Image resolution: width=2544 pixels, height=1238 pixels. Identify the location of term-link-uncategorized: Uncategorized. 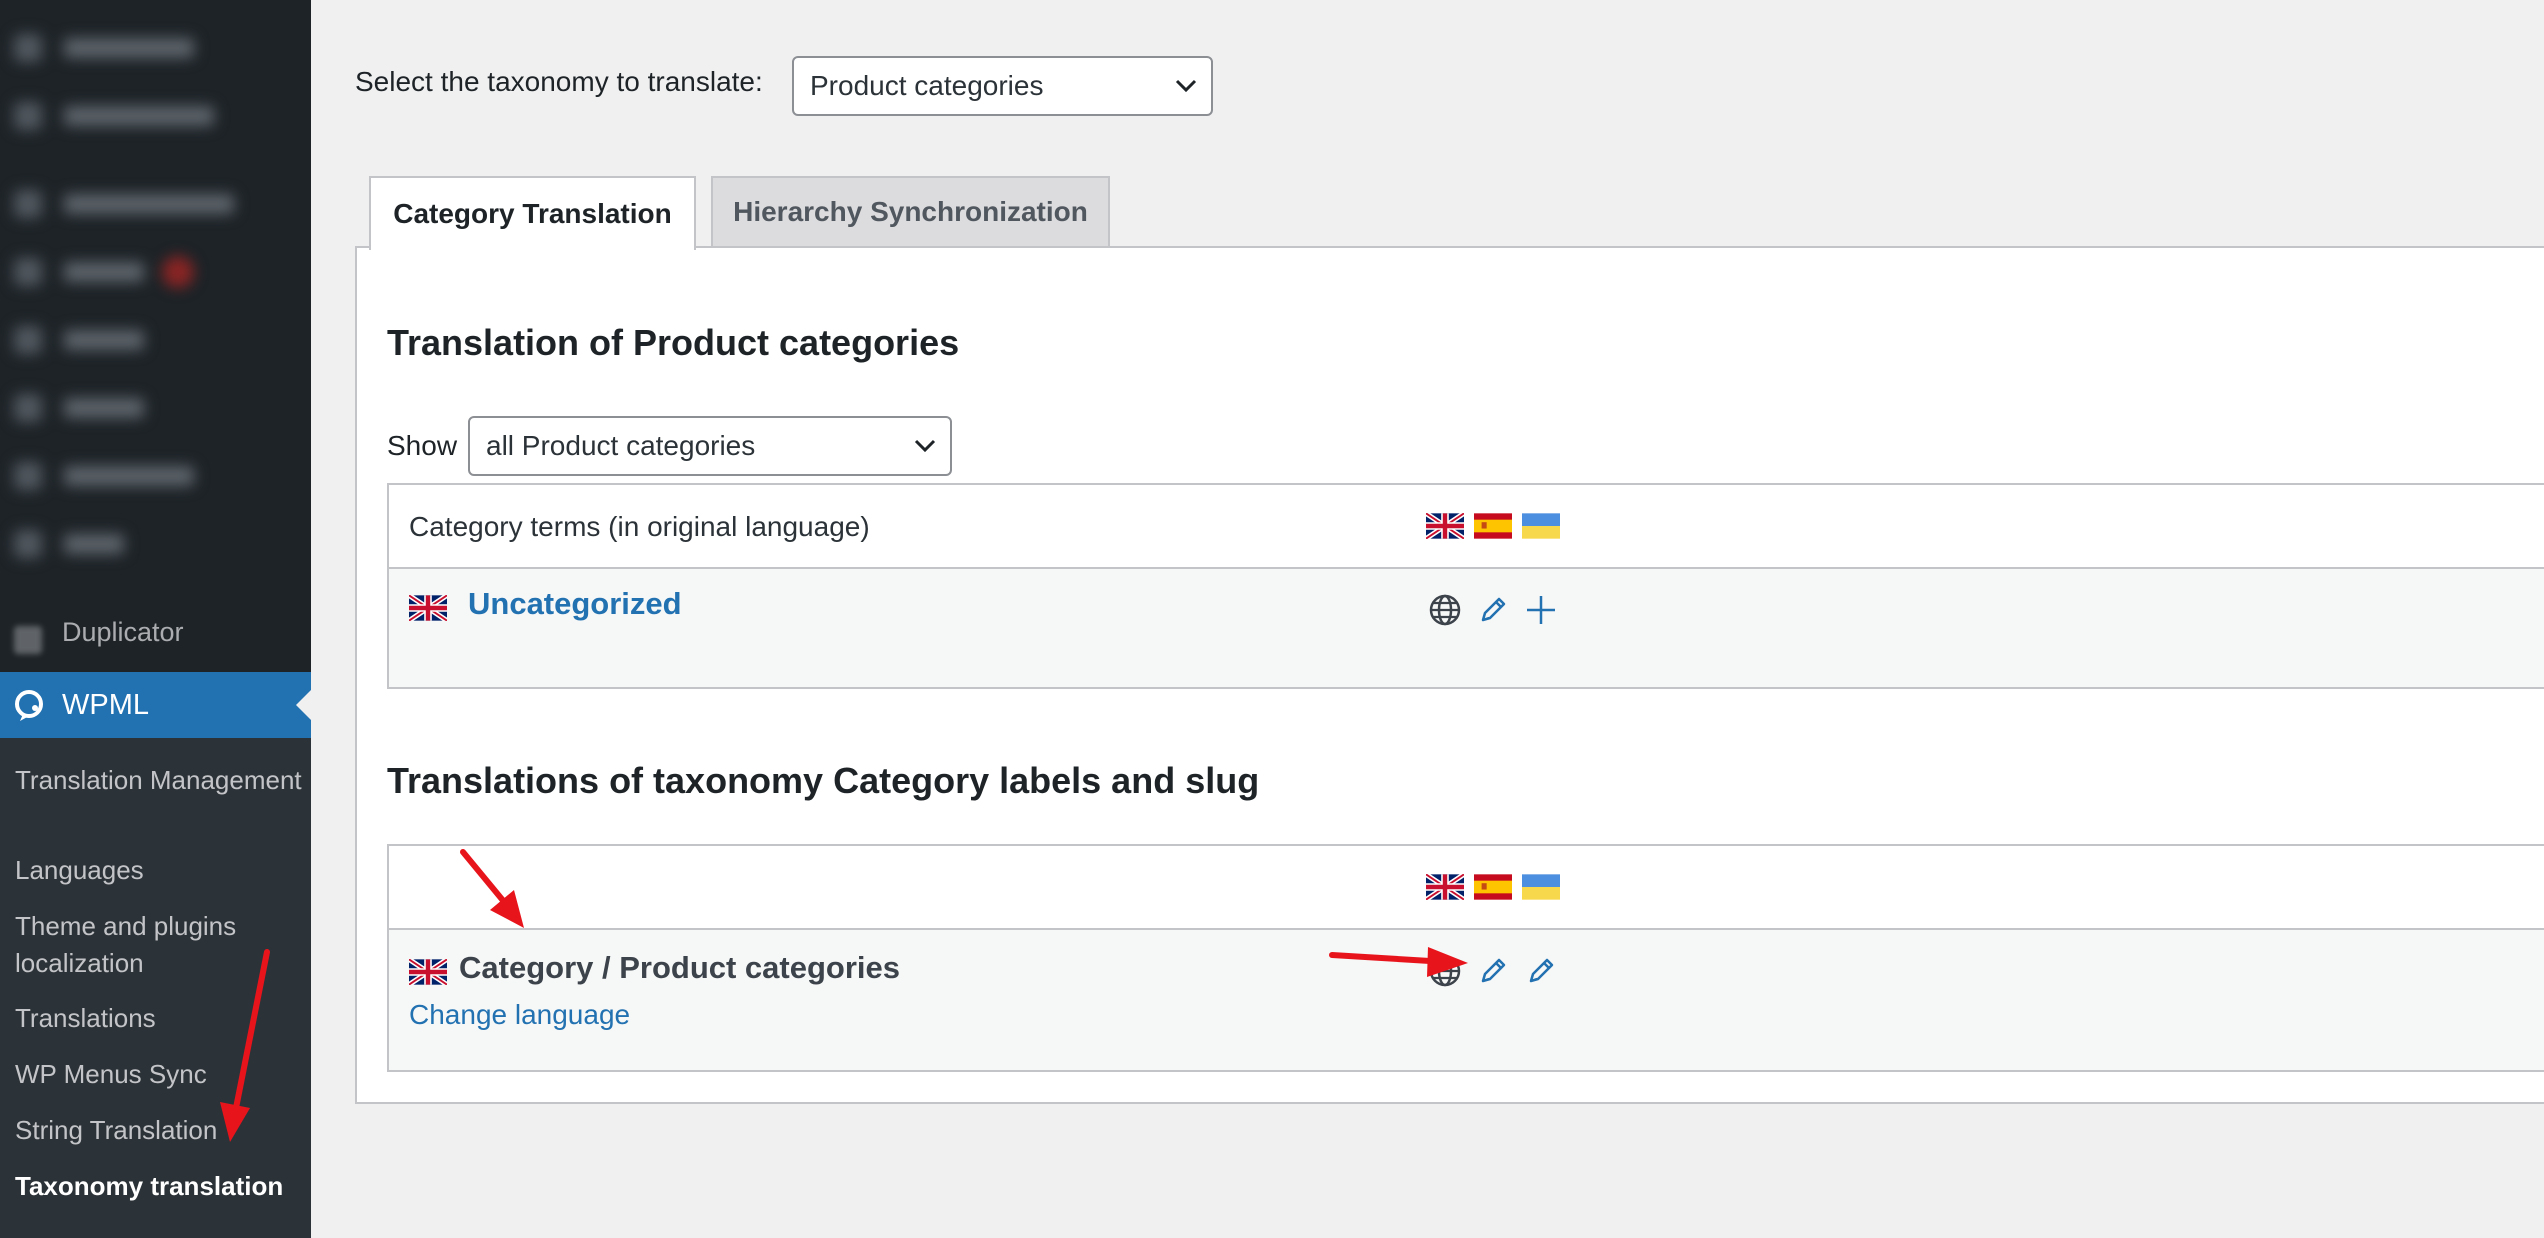
(575, 604).